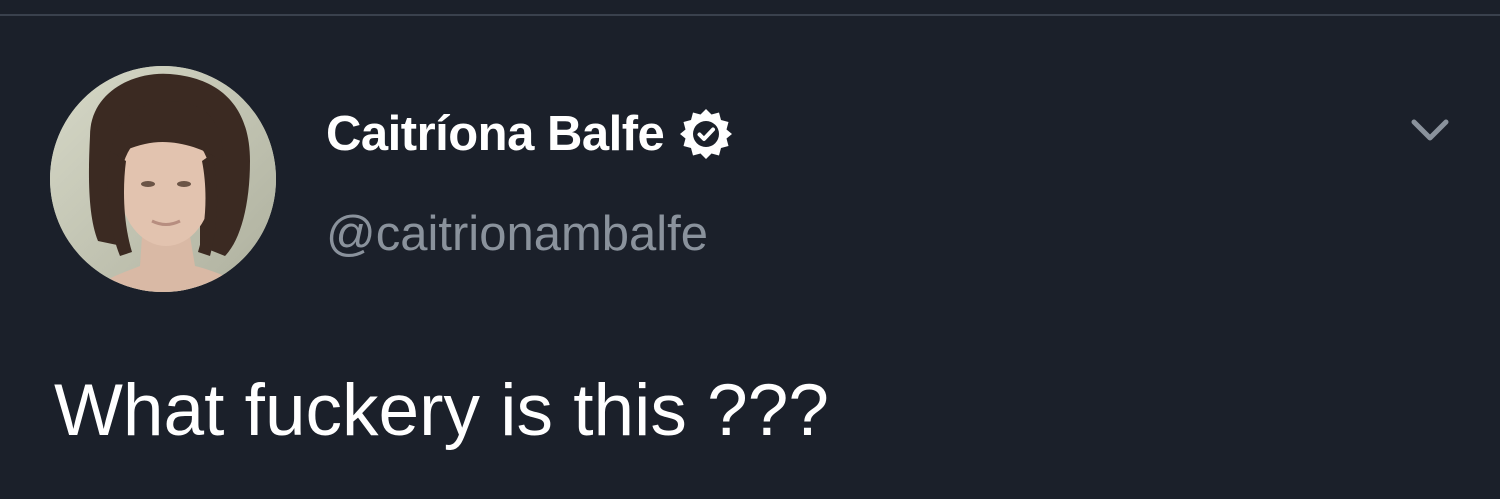  I want to click on author-handle: @caitrionambalfe, so click(517, 234).